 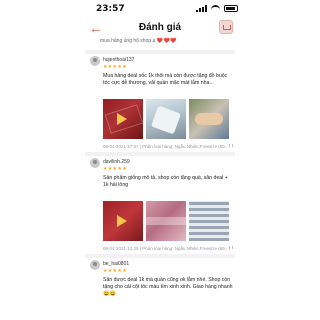 What do you see at coordinates (116, 264) in the screenshot?
I see `review-username: be_hai0801` at bounding box center [116, 264].